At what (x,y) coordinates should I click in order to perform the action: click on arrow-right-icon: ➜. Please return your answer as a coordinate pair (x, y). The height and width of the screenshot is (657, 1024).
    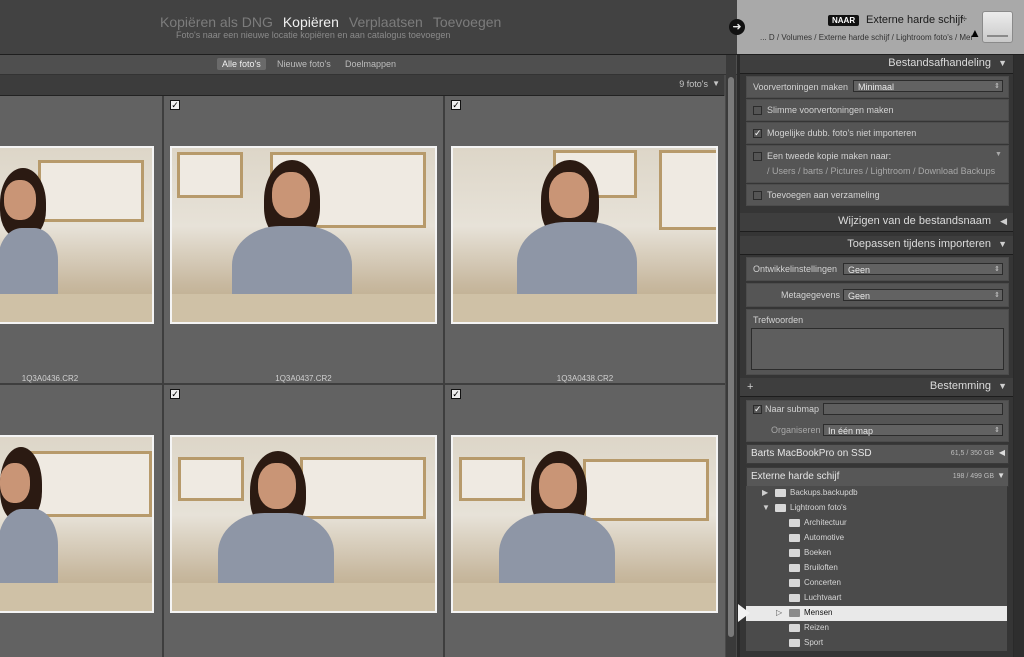
    Looking at the image, I should click on (737, 27).